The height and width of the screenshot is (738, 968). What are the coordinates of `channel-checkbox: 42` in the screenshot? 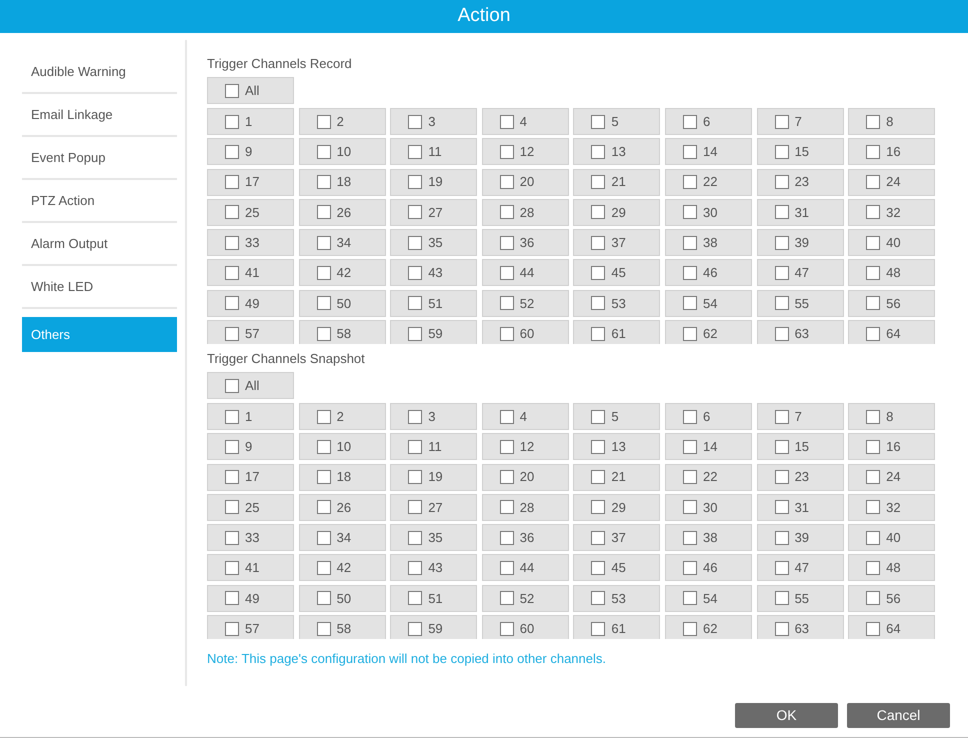 It's located at (342, 272).